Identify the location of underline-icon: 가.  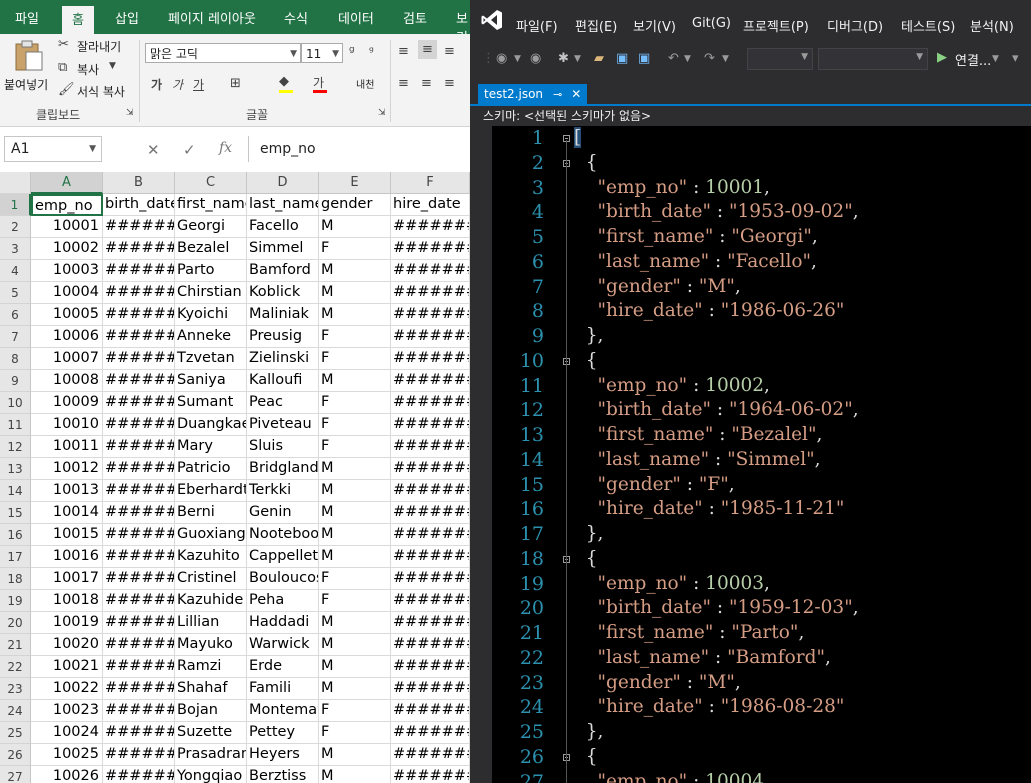
(198, 84).